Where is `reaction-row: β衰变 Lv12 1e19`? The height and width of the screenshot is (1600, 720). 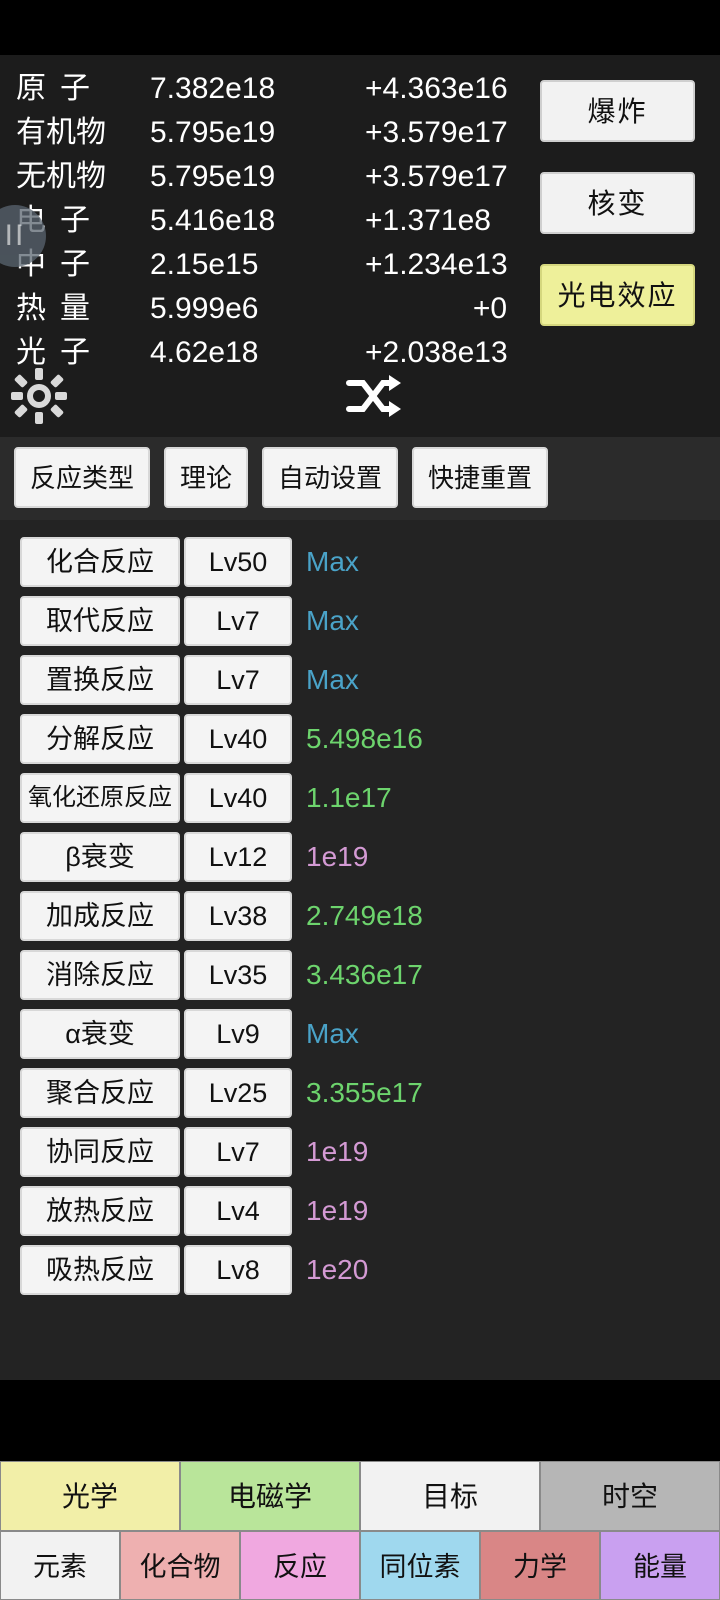 reaction-row: β衰变 Lv12 1e19 is located at coordinates (360, 856).